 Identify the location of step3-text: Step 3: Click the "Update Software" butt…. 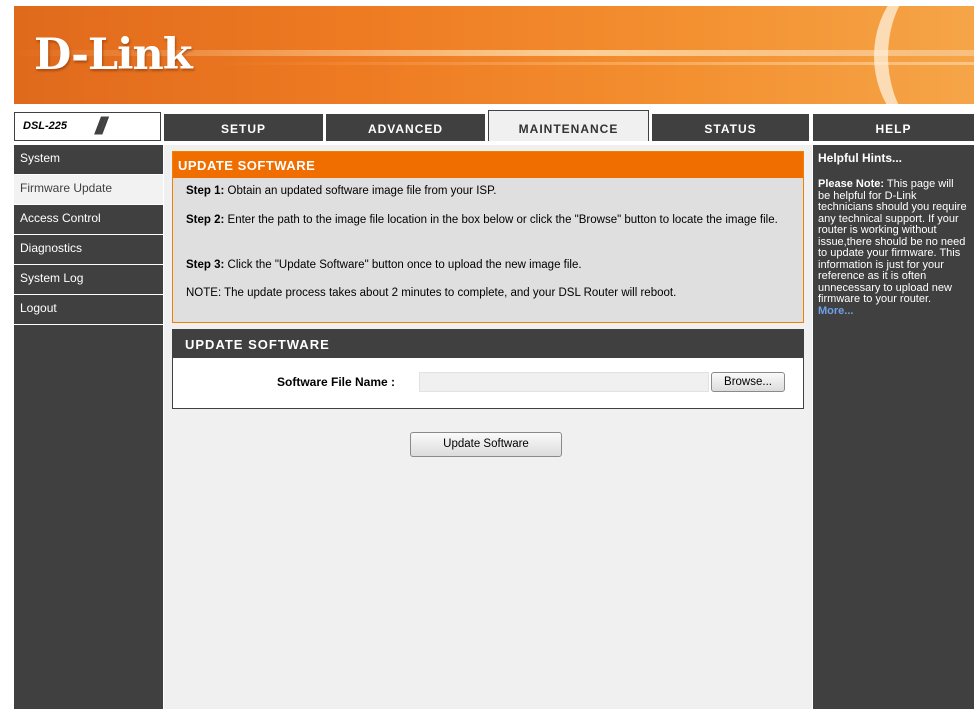
(486, 265).